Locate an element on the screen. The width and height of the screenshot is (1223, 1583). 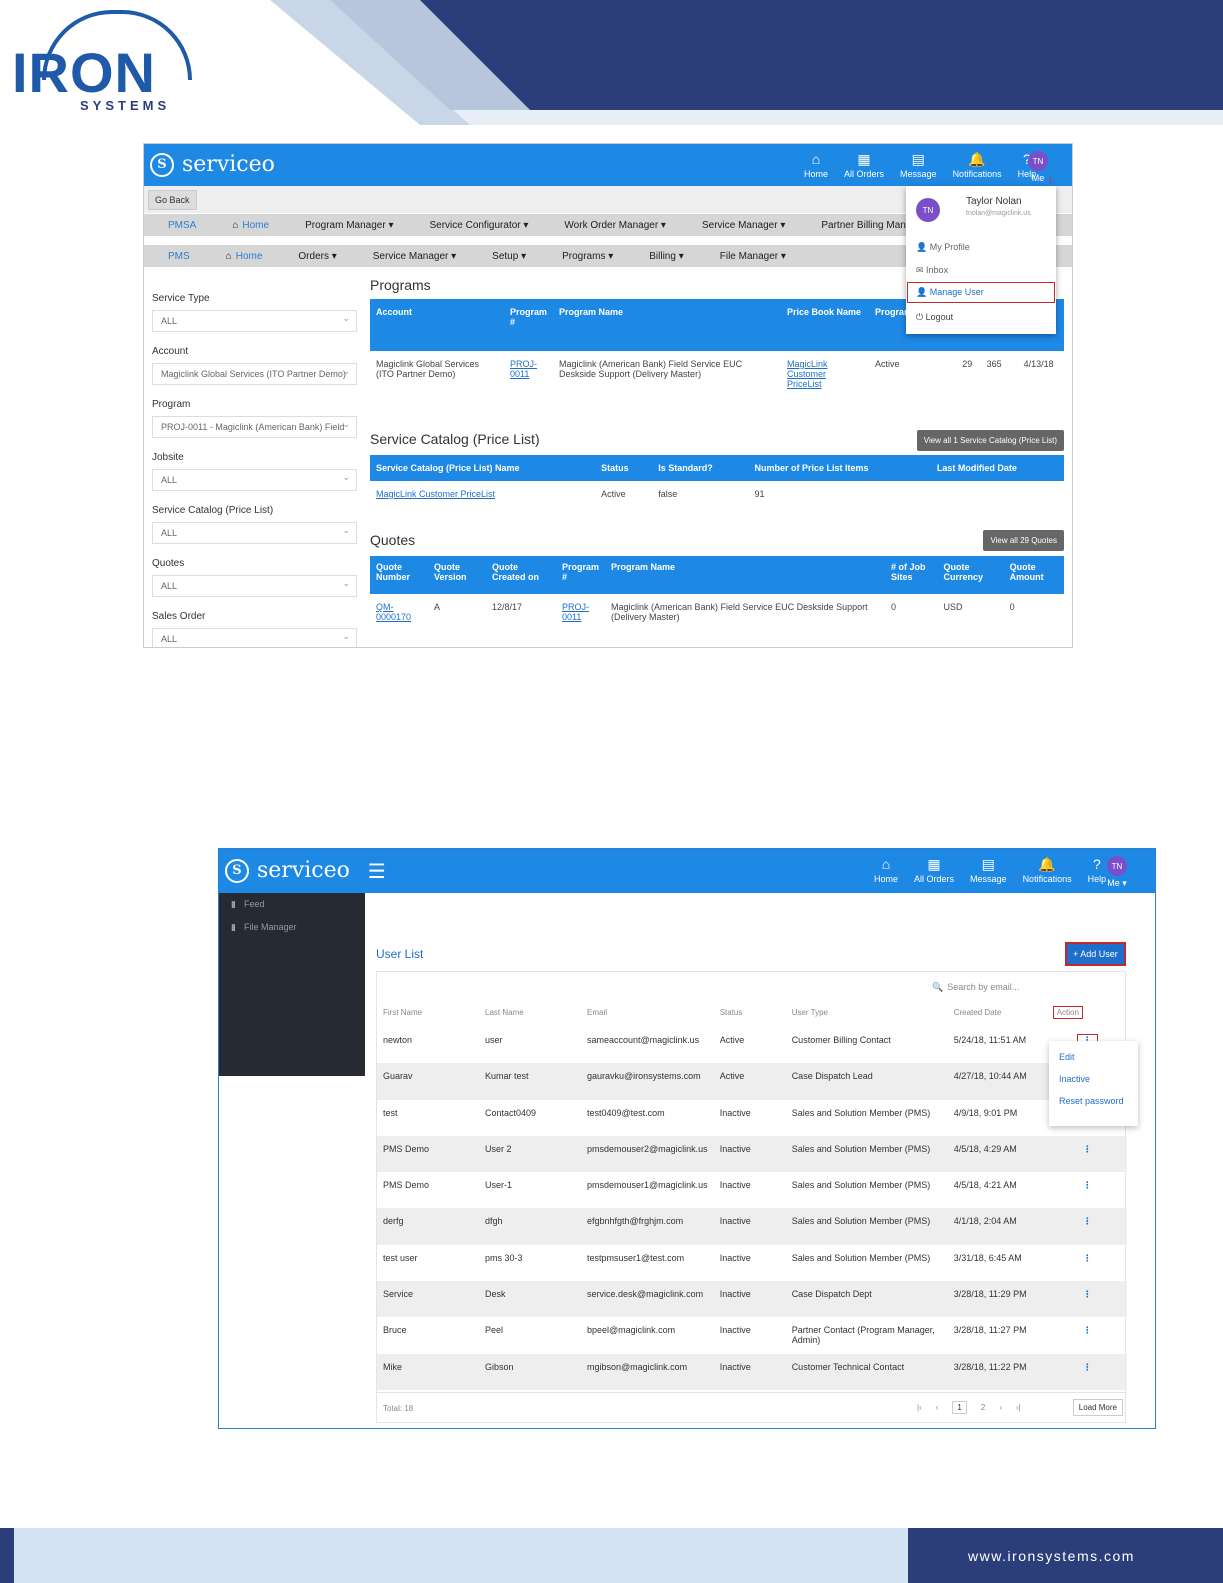
quote-program-cell: PROJ-0011 is located at coordinates (580, 612).